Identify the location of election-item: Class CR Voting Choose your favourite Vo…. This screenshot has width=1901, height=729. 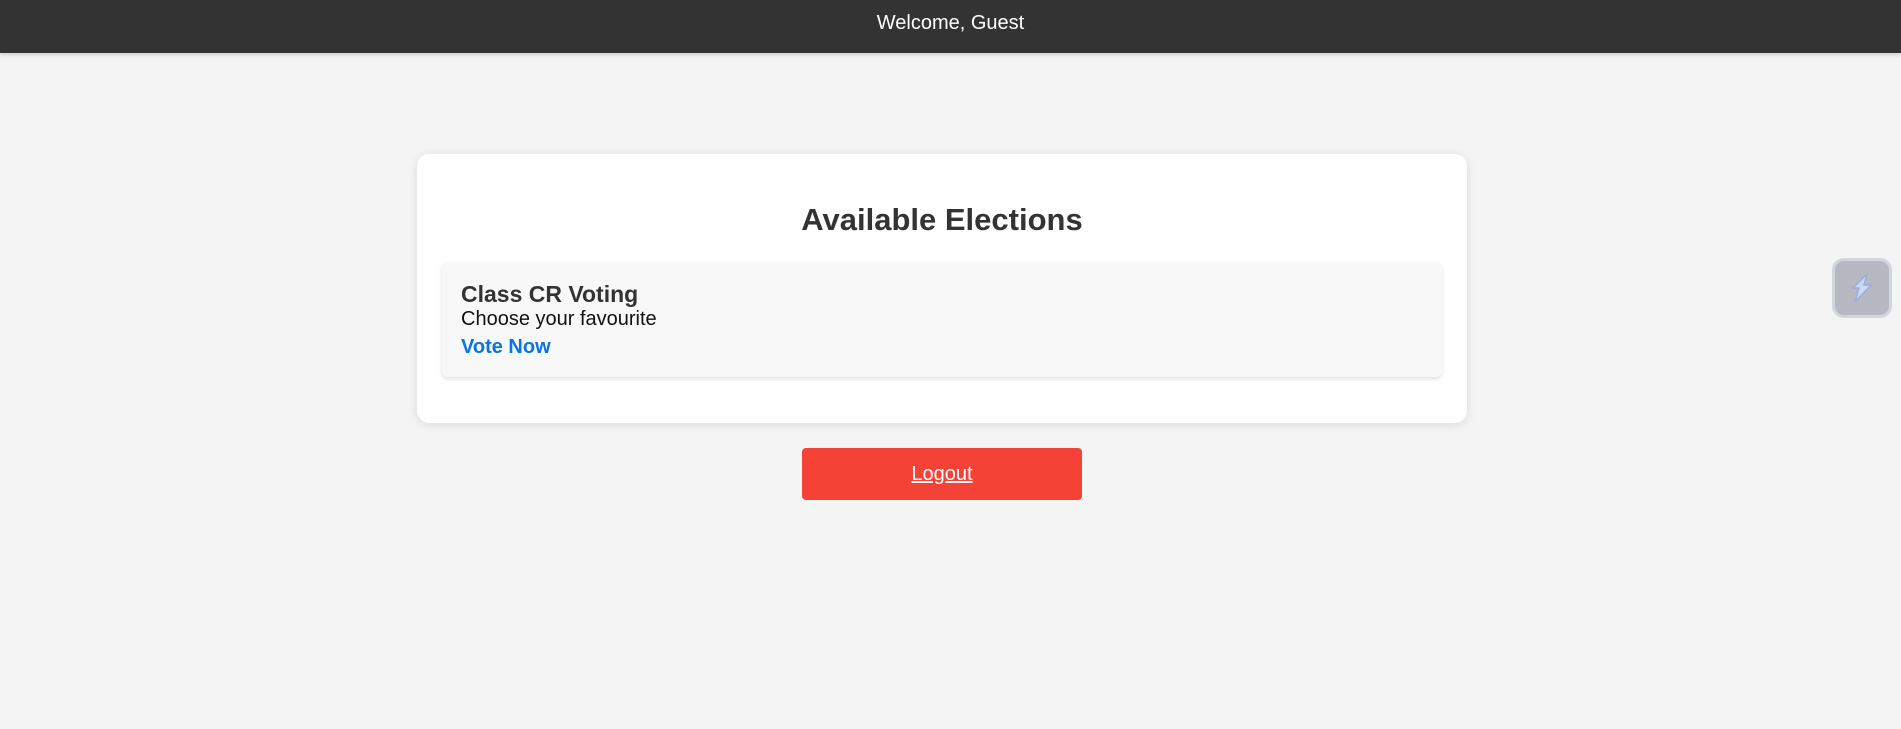
(942, 319).